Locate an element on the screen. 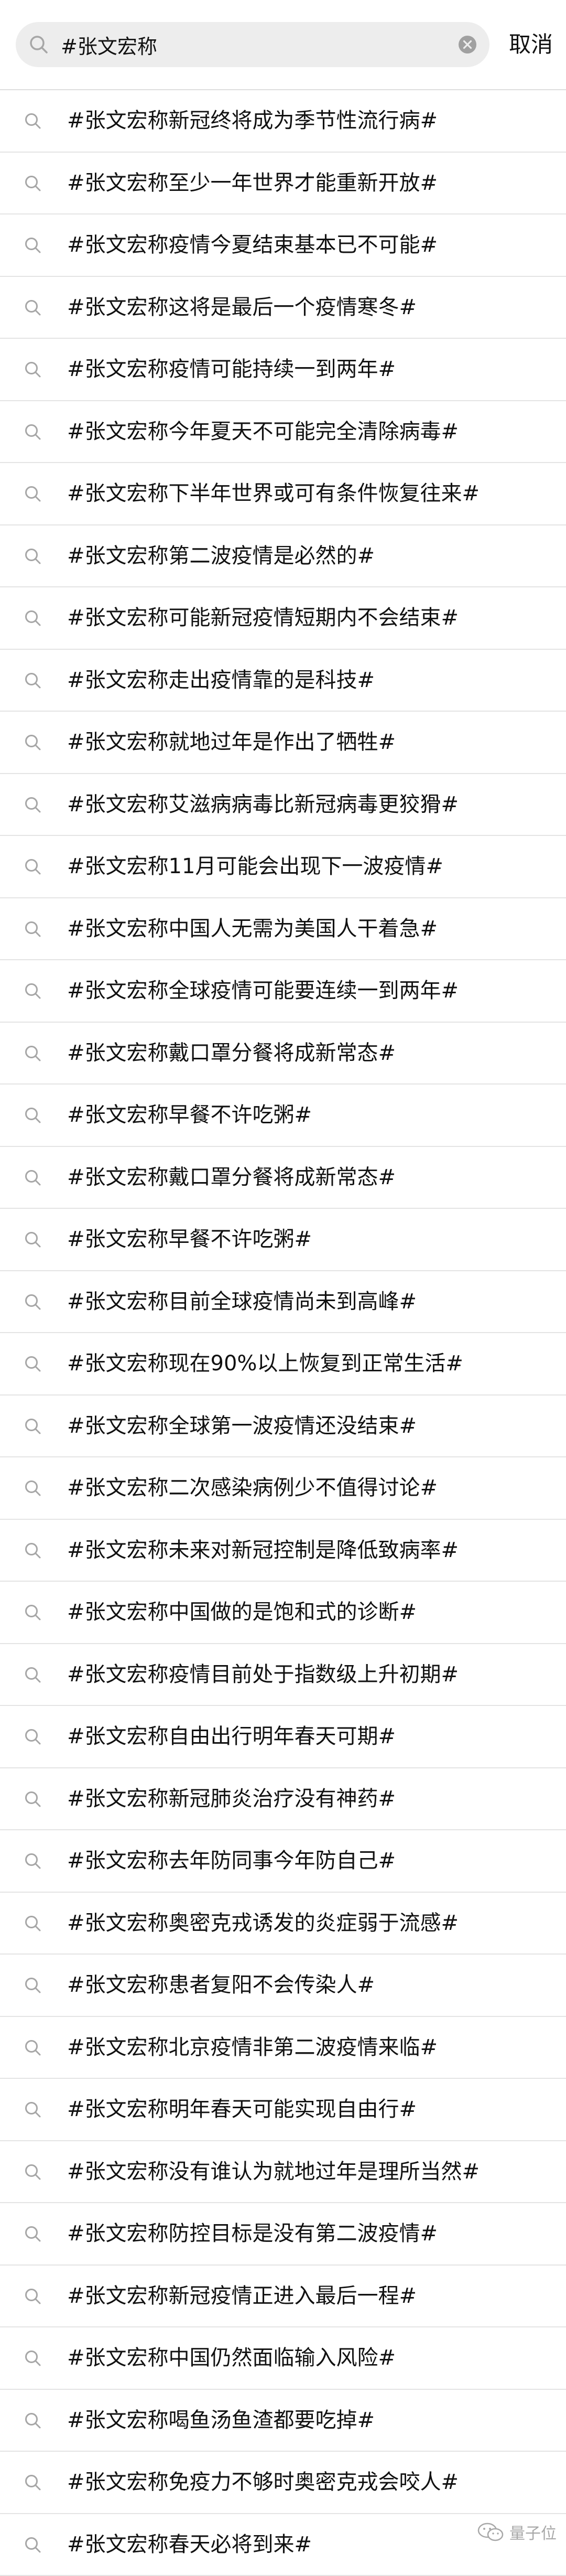  result-item: #张文宏称北京疫情非第二波疫情来临# is located at coordinates (283, 2048).